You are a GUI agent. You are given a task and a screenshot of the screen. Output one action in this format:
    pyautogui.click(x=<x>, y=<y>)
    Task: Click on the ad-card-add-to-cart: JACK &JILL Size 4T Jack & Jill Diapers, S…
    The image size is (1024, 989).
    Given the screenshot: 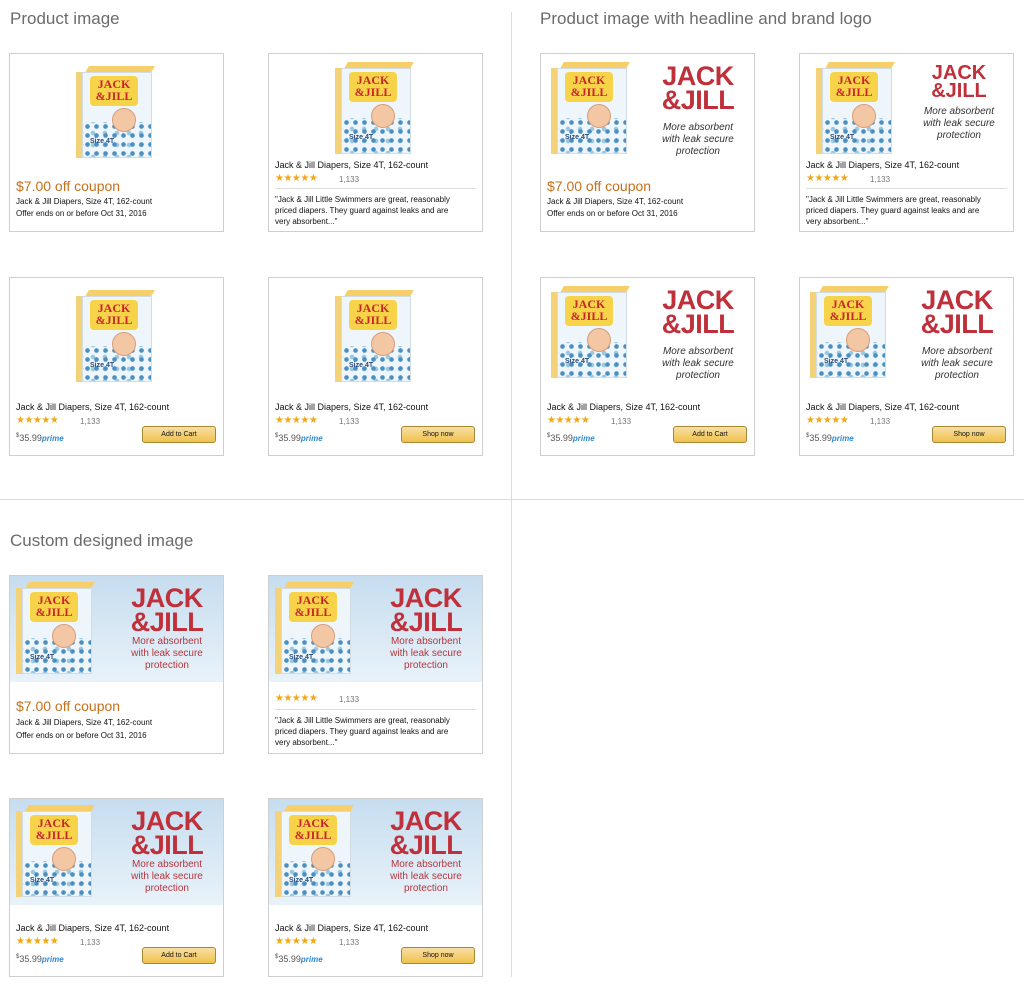 What is the action you would take?
    pyautogui.click(x=116, y=366)
    